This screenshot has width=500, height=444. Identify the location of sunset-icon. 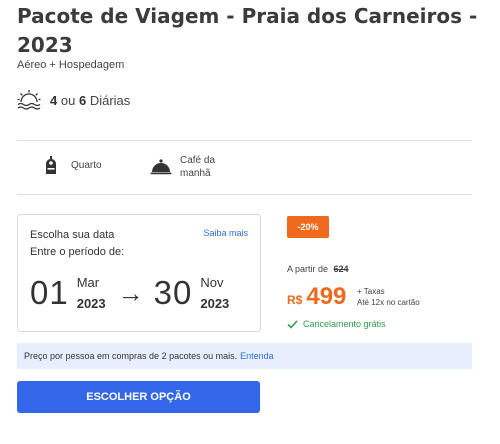
(29, 100).